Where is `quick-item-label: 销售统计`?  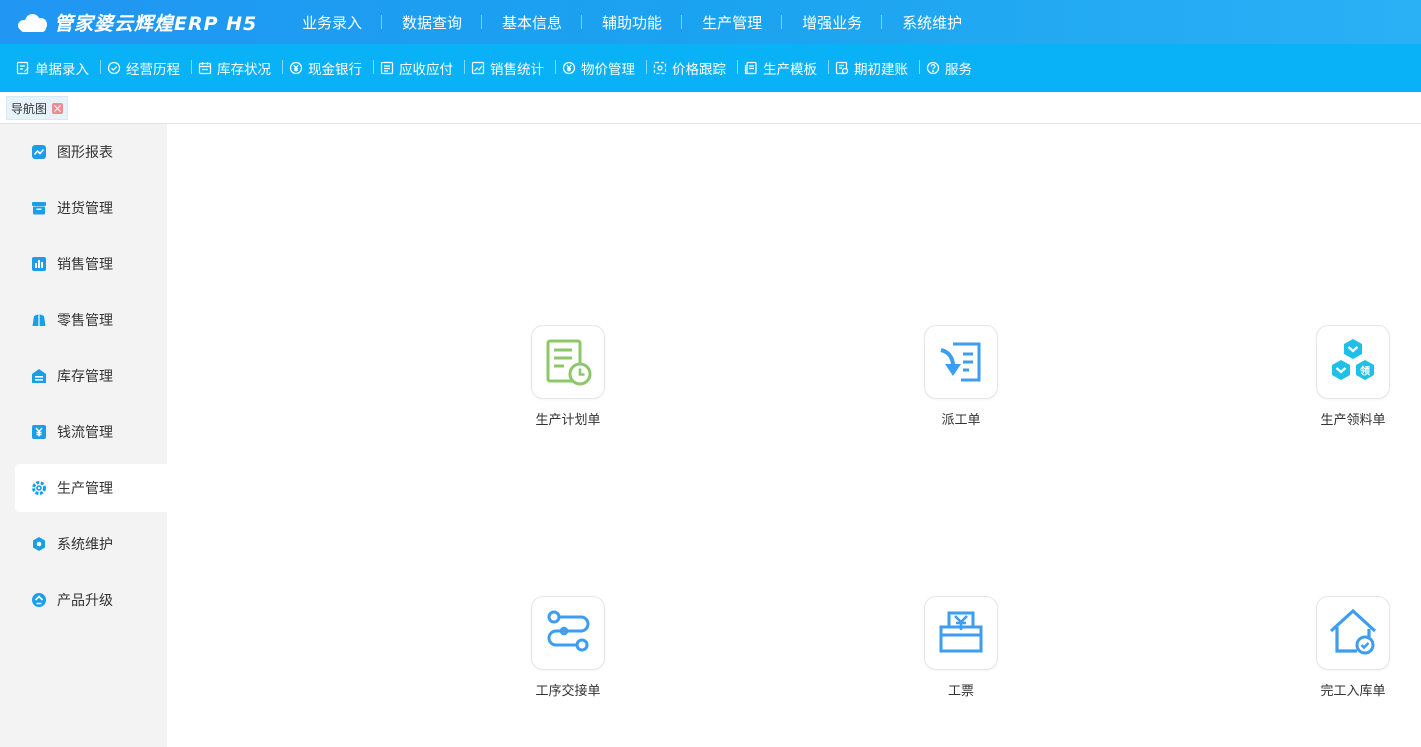 quick-item-label: 销售统计 is located at coordinates (517, 70).